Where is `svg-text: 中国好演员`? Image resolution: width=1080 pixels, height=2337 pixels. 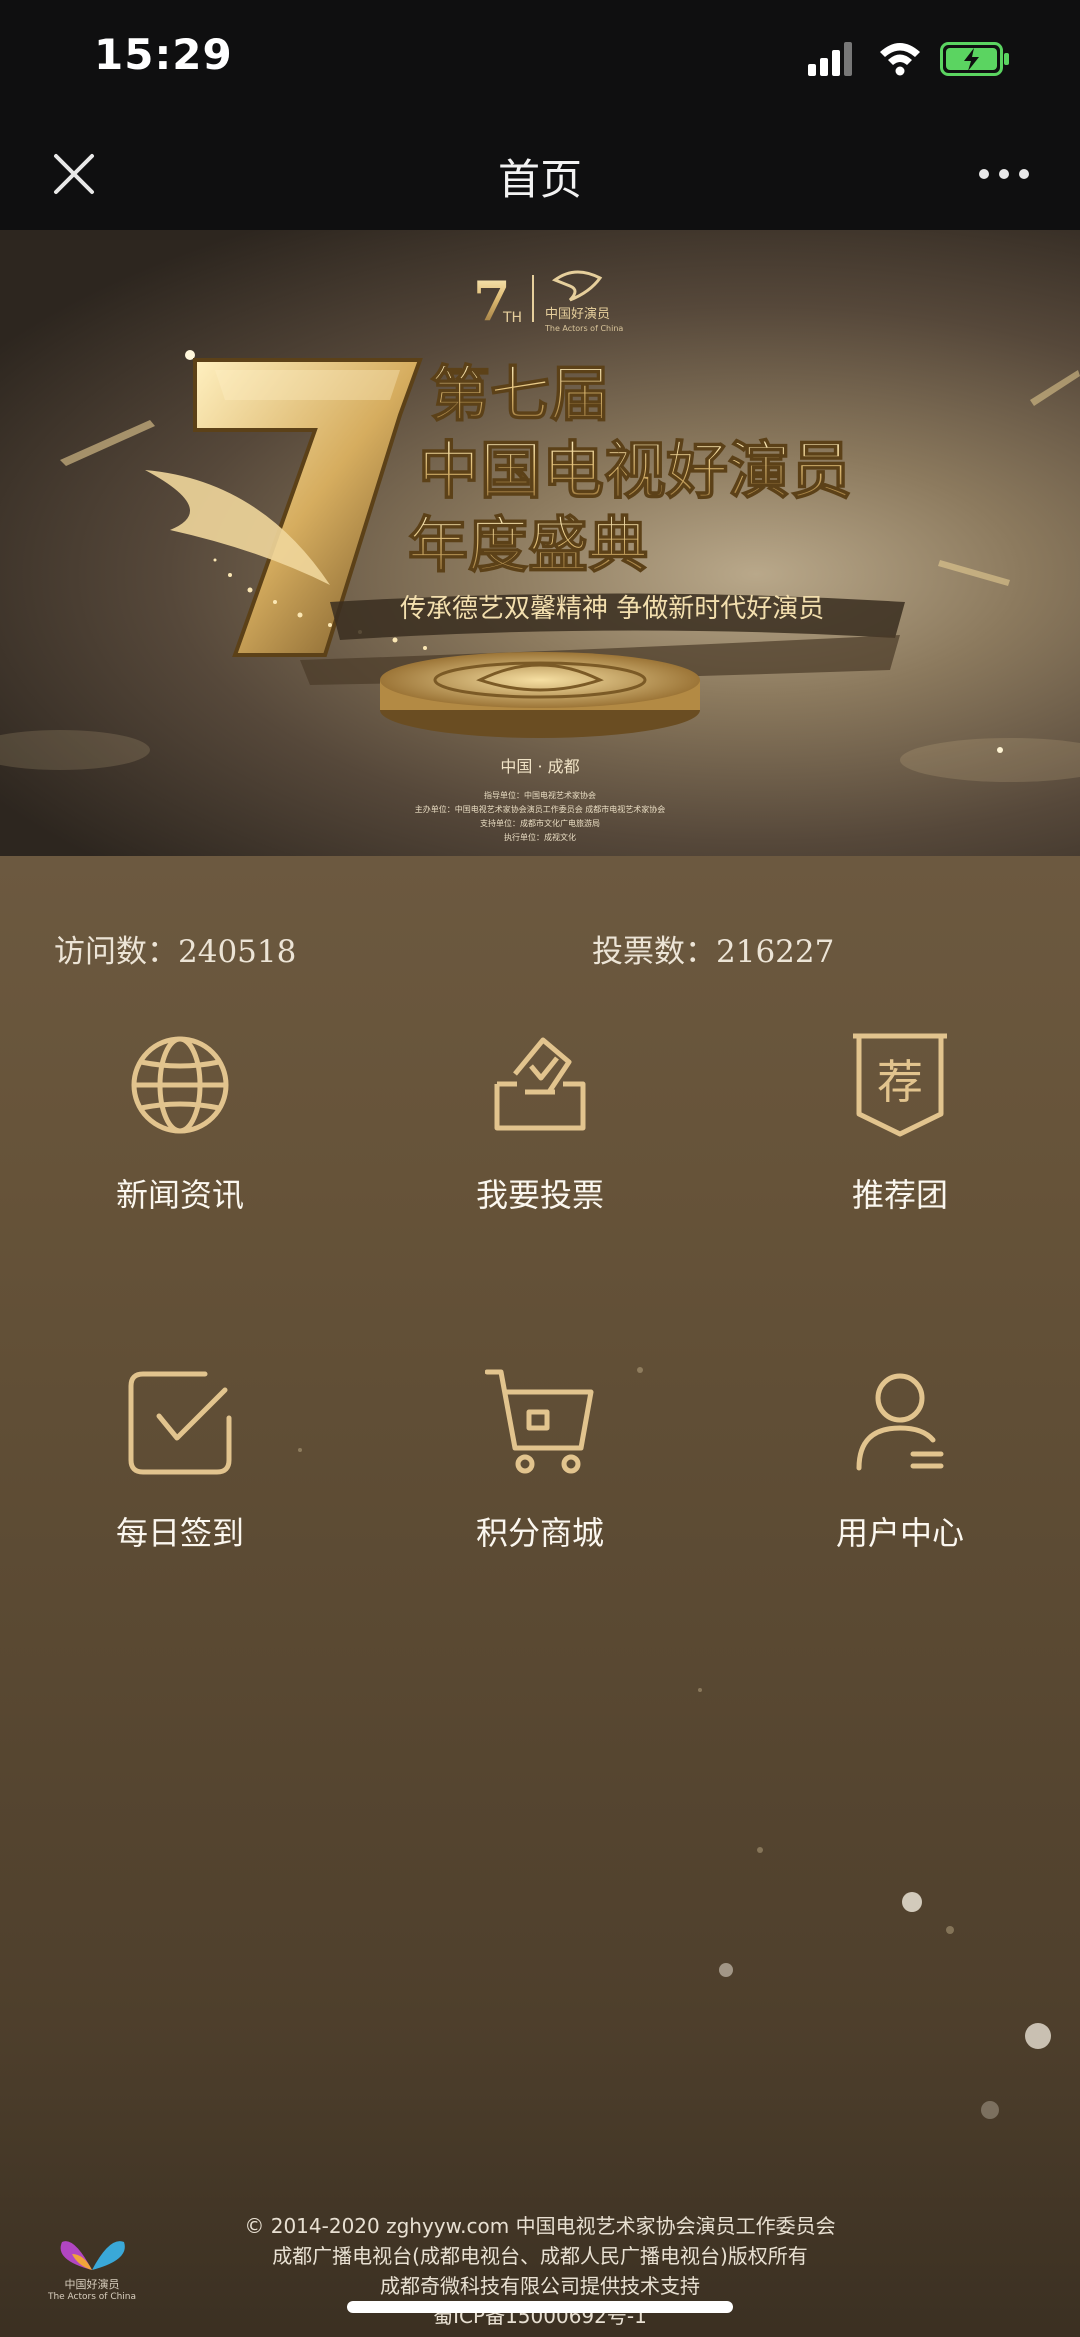 svg-text: 中国好演员 is located at coordinates (577, 314).